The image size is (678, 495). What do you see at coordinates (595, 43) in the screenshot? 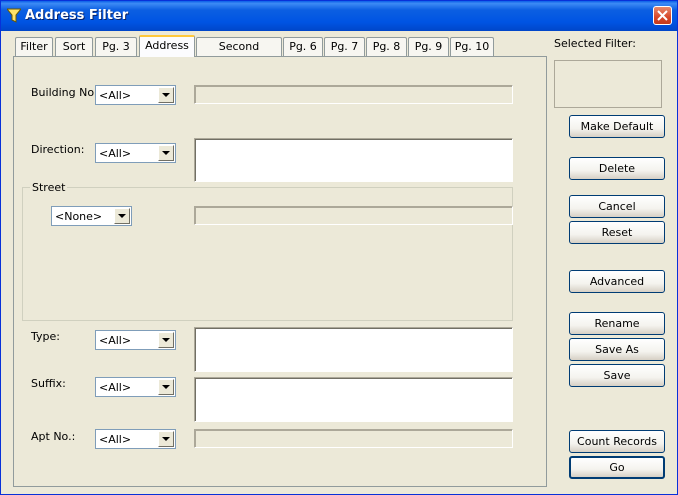
I see `selected-filter-label: Selected Filter:` at bounding box center [595, 43].